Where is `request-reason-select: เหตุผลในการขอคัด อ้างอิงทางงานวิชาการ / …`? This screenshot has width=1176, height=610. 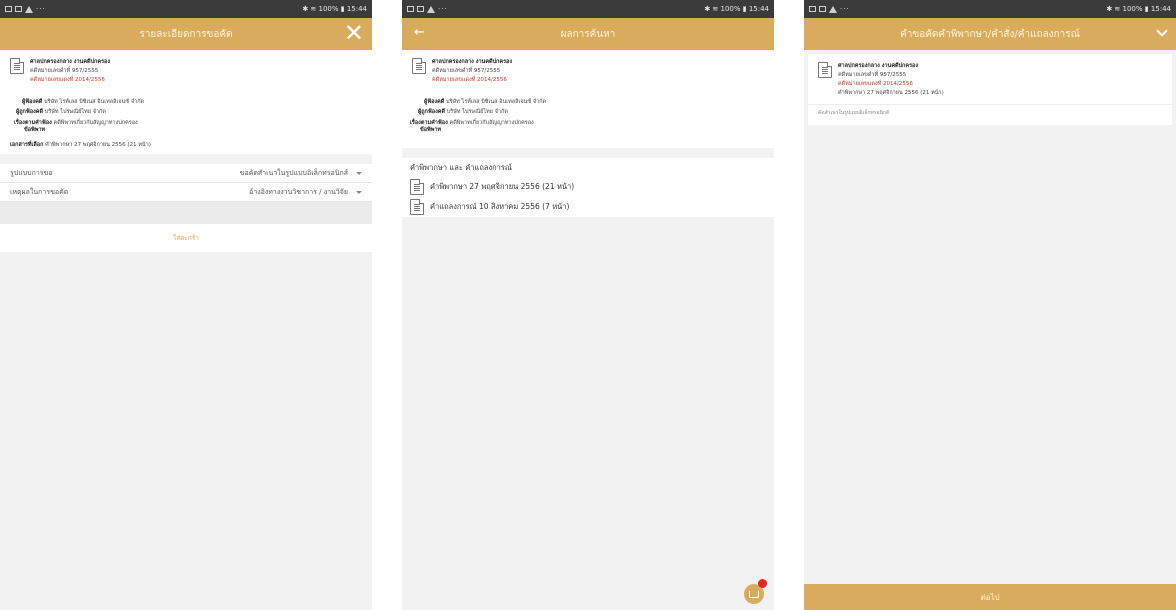 request-reason-select: เหตุผลในการขอคัด อ้างอิงทางงานวิชาการ / … is located at coordinates (186, 192).